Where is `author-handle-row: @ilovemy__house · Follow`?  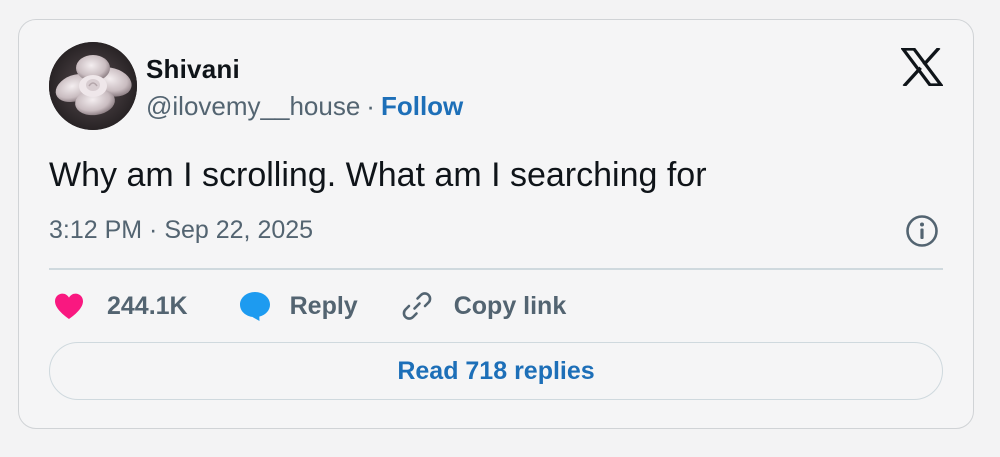 author-handle-row: @ilovemy__house · Follow is located at coordinates (304, 106).